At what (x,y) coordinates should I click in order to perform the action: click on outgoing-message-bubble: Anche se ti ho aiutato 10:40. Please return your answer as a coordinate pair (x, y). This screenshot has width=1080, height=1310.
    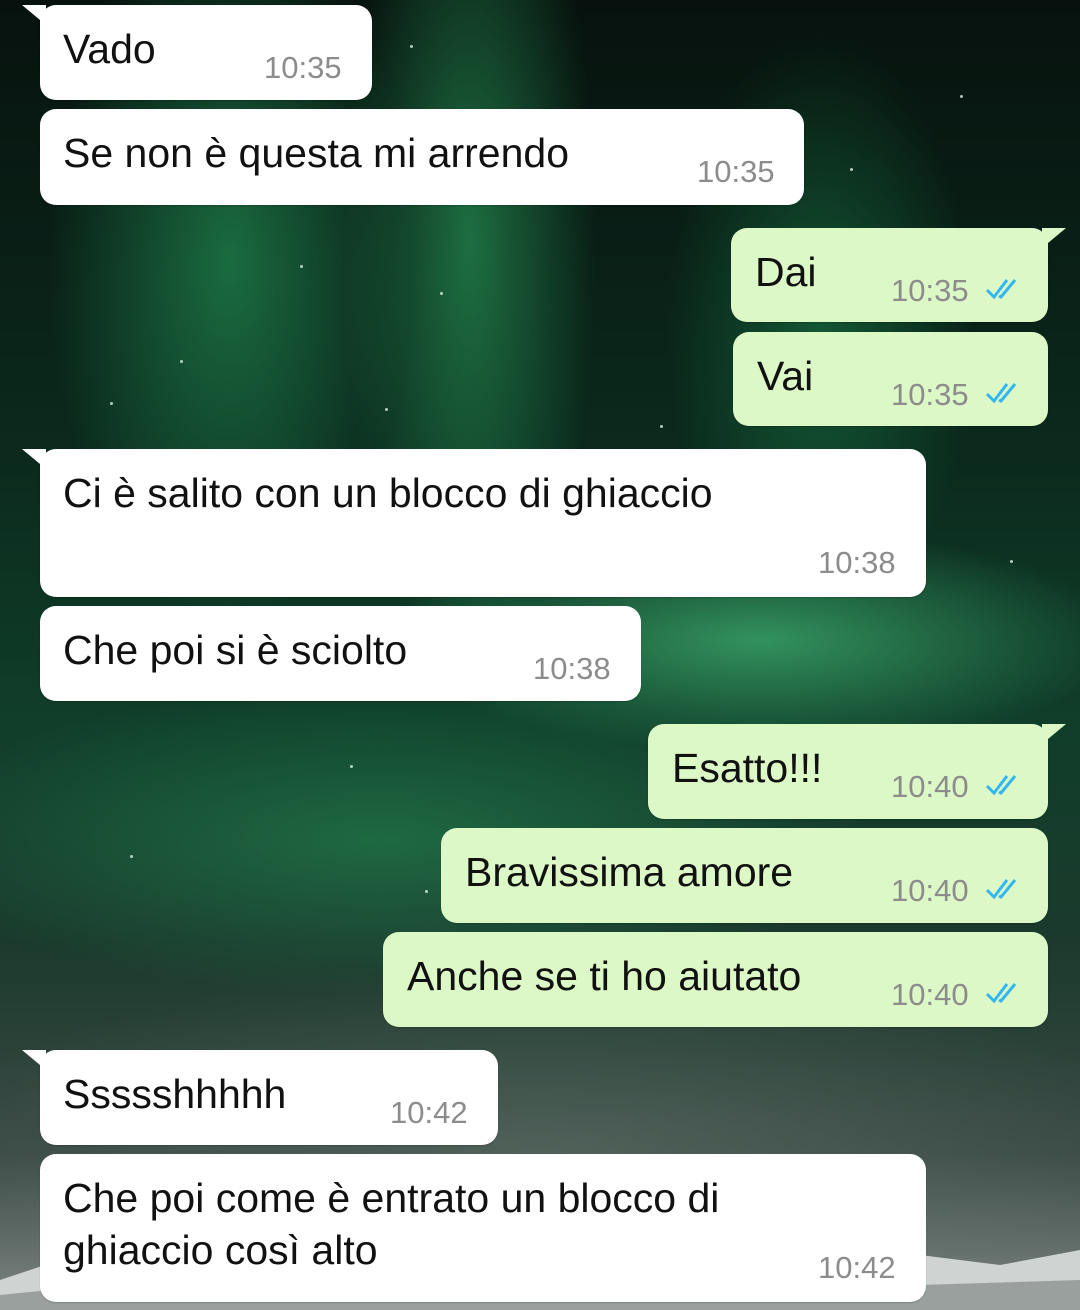
    Looking at the image, I should click on (715, 979).